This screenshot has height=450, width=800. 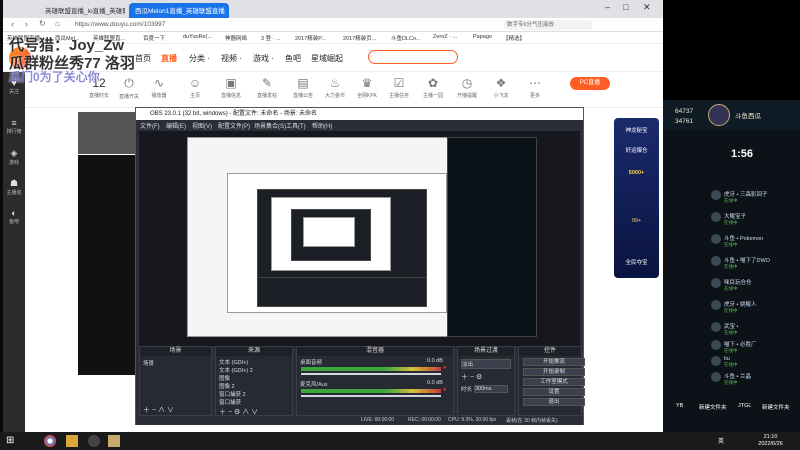 What do you see at coordinates (322, 125) in the screenshot?
I see `menu-help: 帮助(H)` at bounding box center [322, 125].